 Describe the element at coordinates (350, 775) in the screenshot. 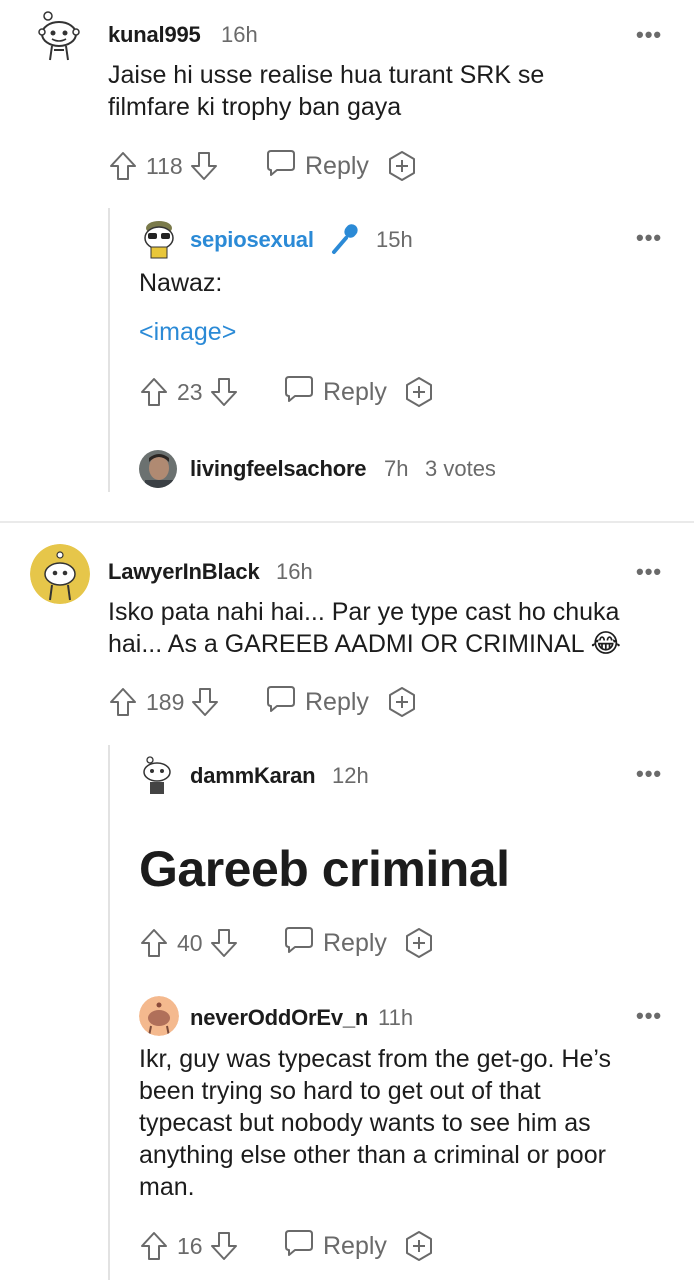

I see `comment-timestamp: 12h` at that location.